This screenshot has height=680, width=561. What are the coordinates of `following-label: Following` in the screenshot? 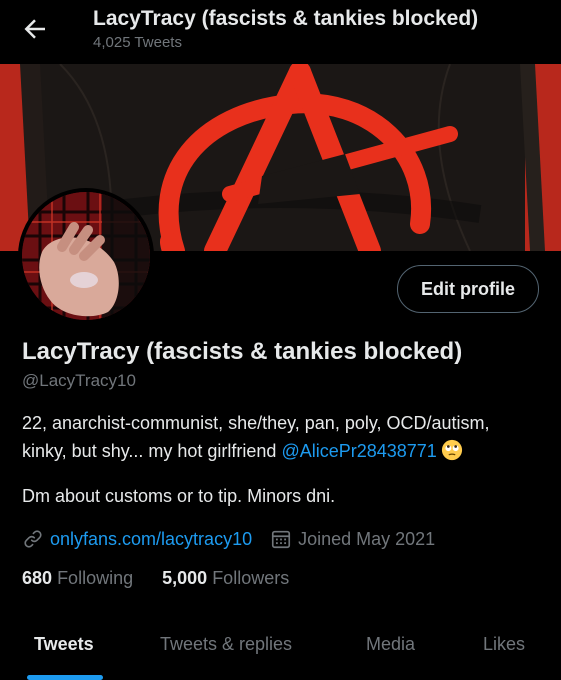 It's located at (95, 578).